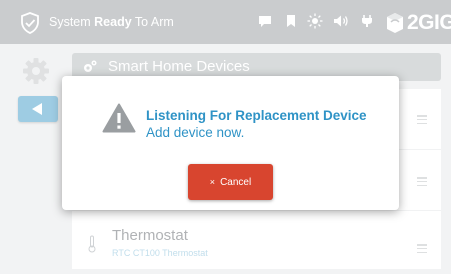 This screenshot has height=274, width=451. What do you see at coordinates (195, 132) in the screenshot?
I see `dialog-message: Add device now.` at bounding box center [195, 132].